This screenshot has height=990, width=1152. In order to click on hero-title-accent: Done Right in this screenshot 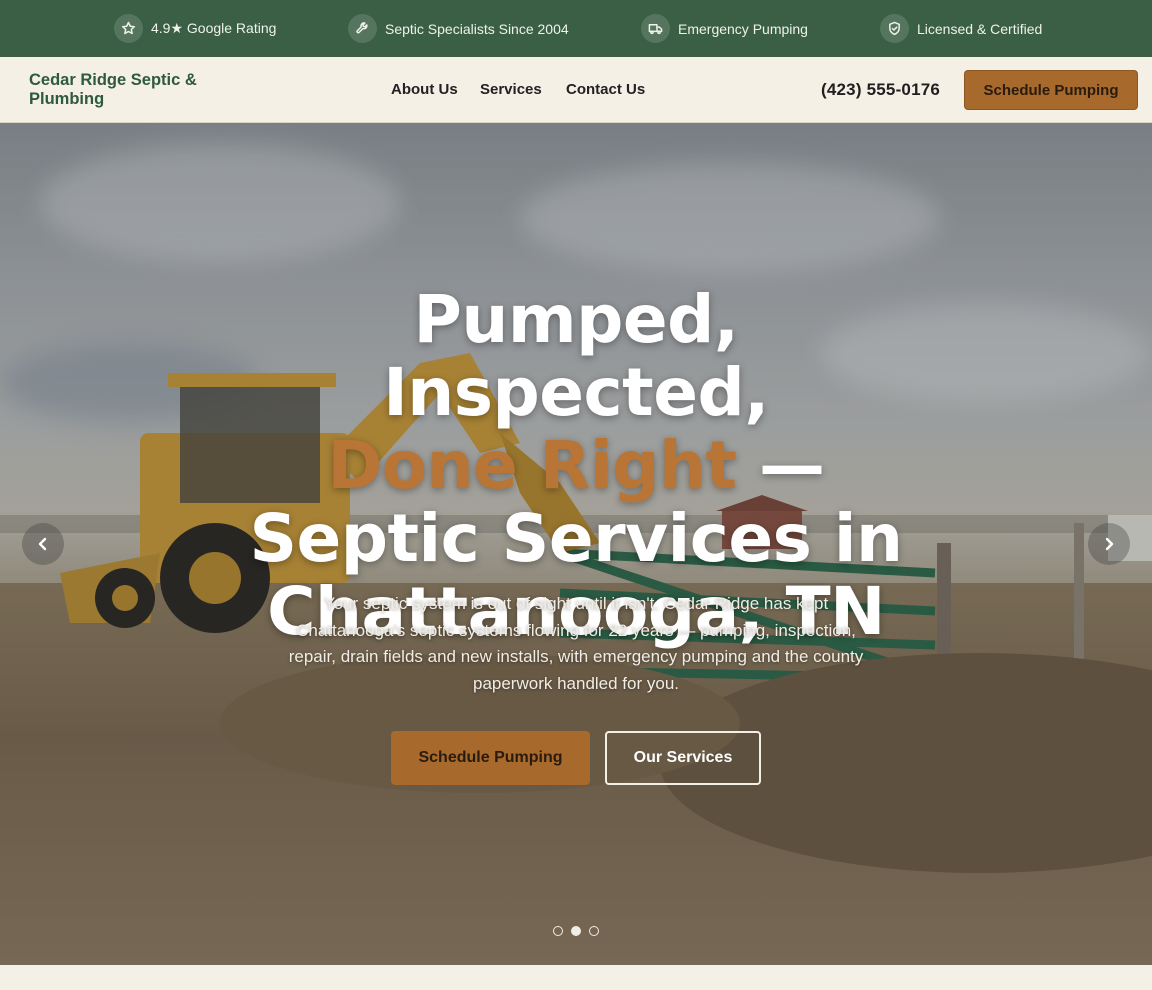, I will do `click(532, 465)`.